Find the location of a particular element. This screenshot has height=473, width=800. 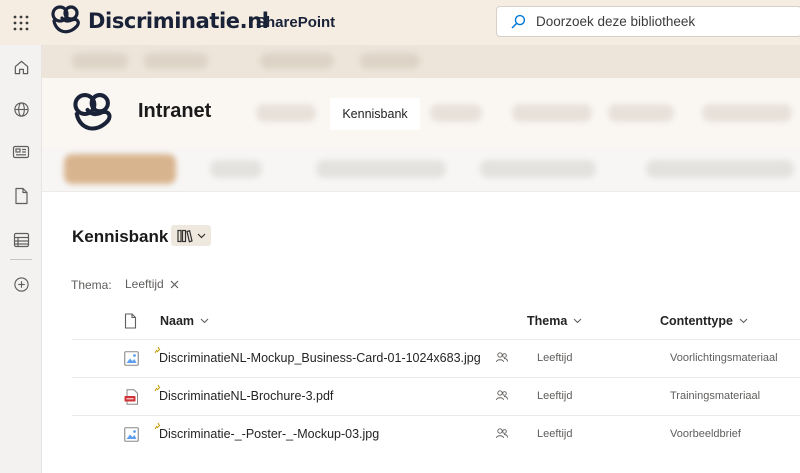

brand-logo: Discriminatie.nl is located at coordinates (159, 21).